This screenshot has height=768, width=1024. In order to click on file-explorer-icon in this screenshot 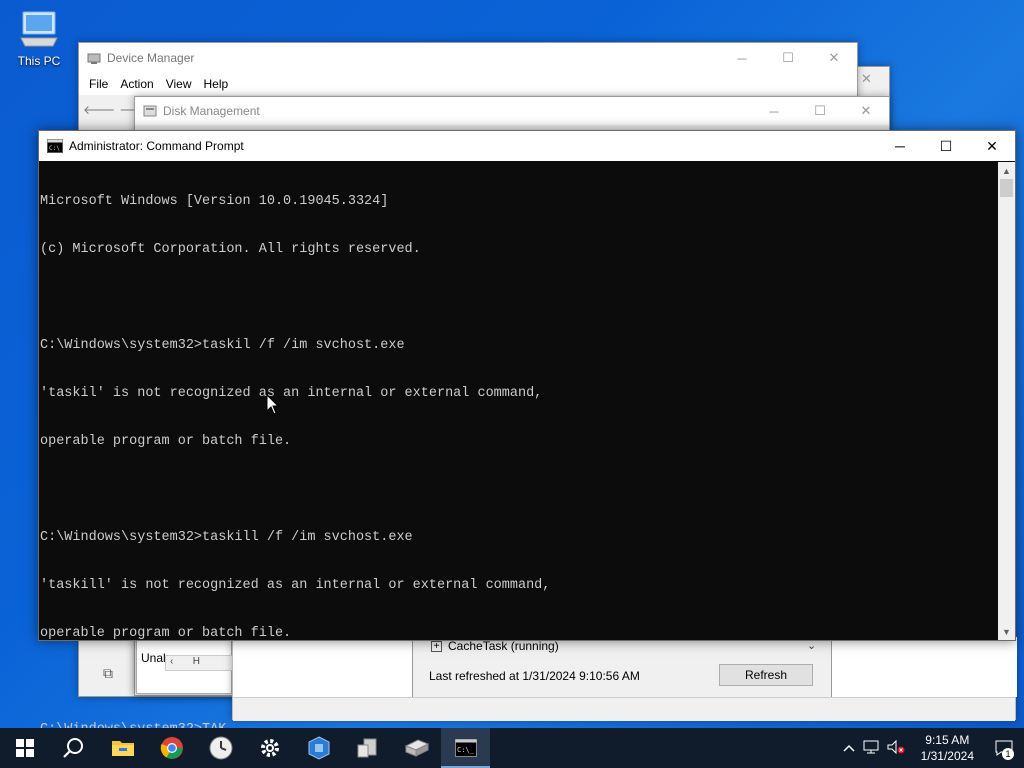, I will do `click(122, 748)`.